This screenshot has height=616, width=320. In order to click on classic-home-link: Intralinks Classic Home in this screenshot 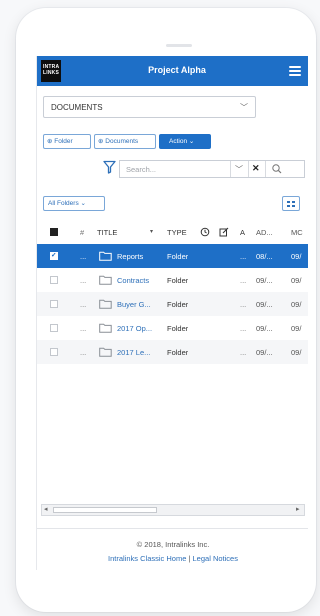, I will do `click(147, 558)`.